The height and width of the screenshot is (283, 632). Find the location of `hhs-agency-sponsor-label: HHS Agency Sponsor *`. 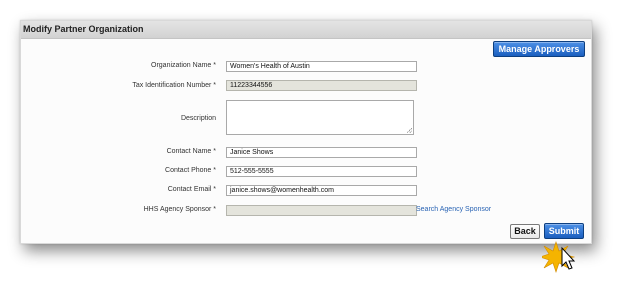

hhs-agency-sponsor-label: HHS Agency Sponsor * is located at coordinates (179, 209).